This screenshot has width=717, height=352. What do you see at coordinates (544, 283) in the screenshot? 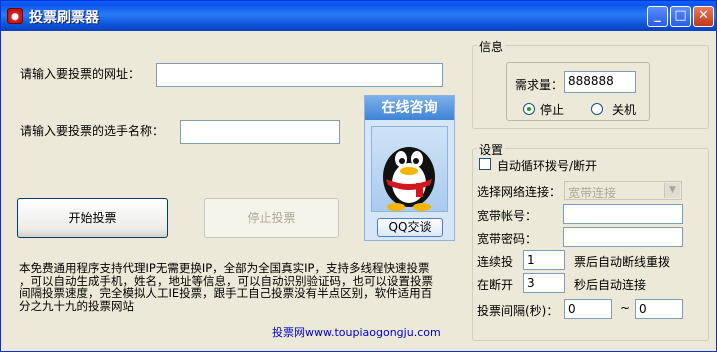
I see `reconnect-seconds-input: 3` at bounding box center [544, 283].